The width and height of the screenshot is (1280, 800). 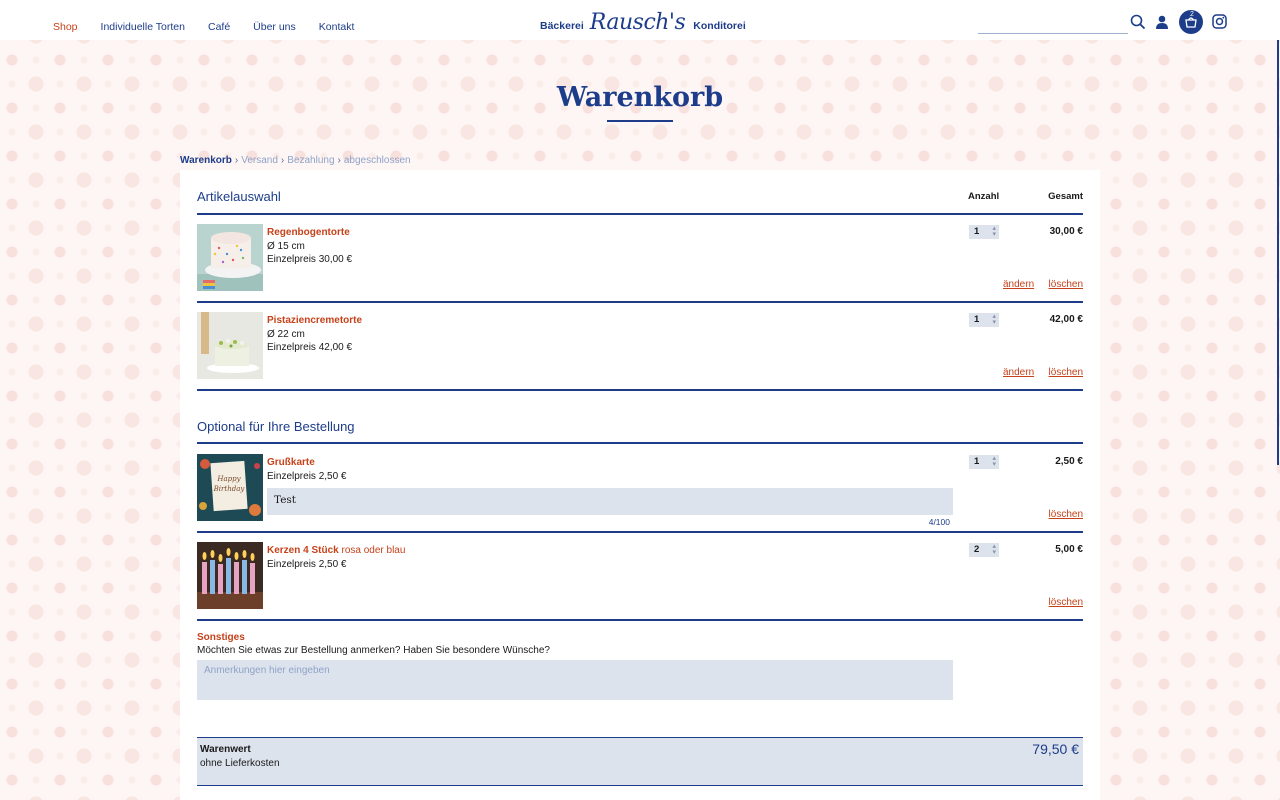 I want to click on product-name: Grußkarte, so click(x=291, y=462).